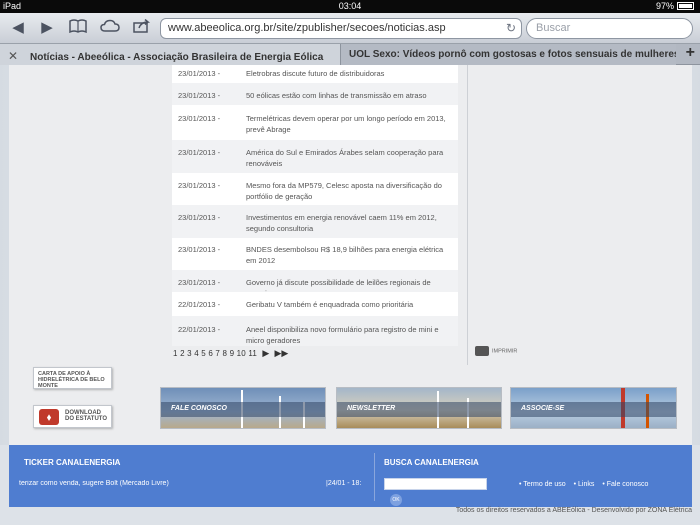 The height and width of the screenshot is (525, 700). Describe the element at coordinates (86, 416) in the screenshot. I see `download-label: DOWNLOAD DO ESTATUTO` at that location.